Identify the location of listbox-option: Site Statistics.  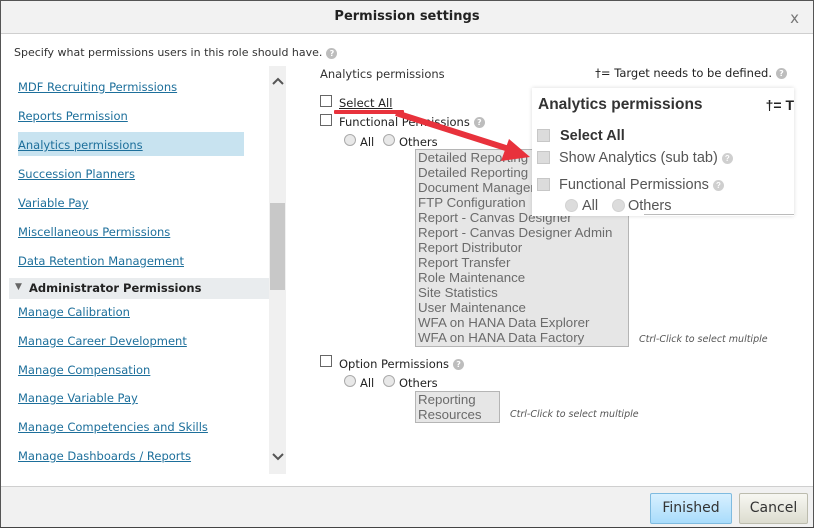
(522, 292).